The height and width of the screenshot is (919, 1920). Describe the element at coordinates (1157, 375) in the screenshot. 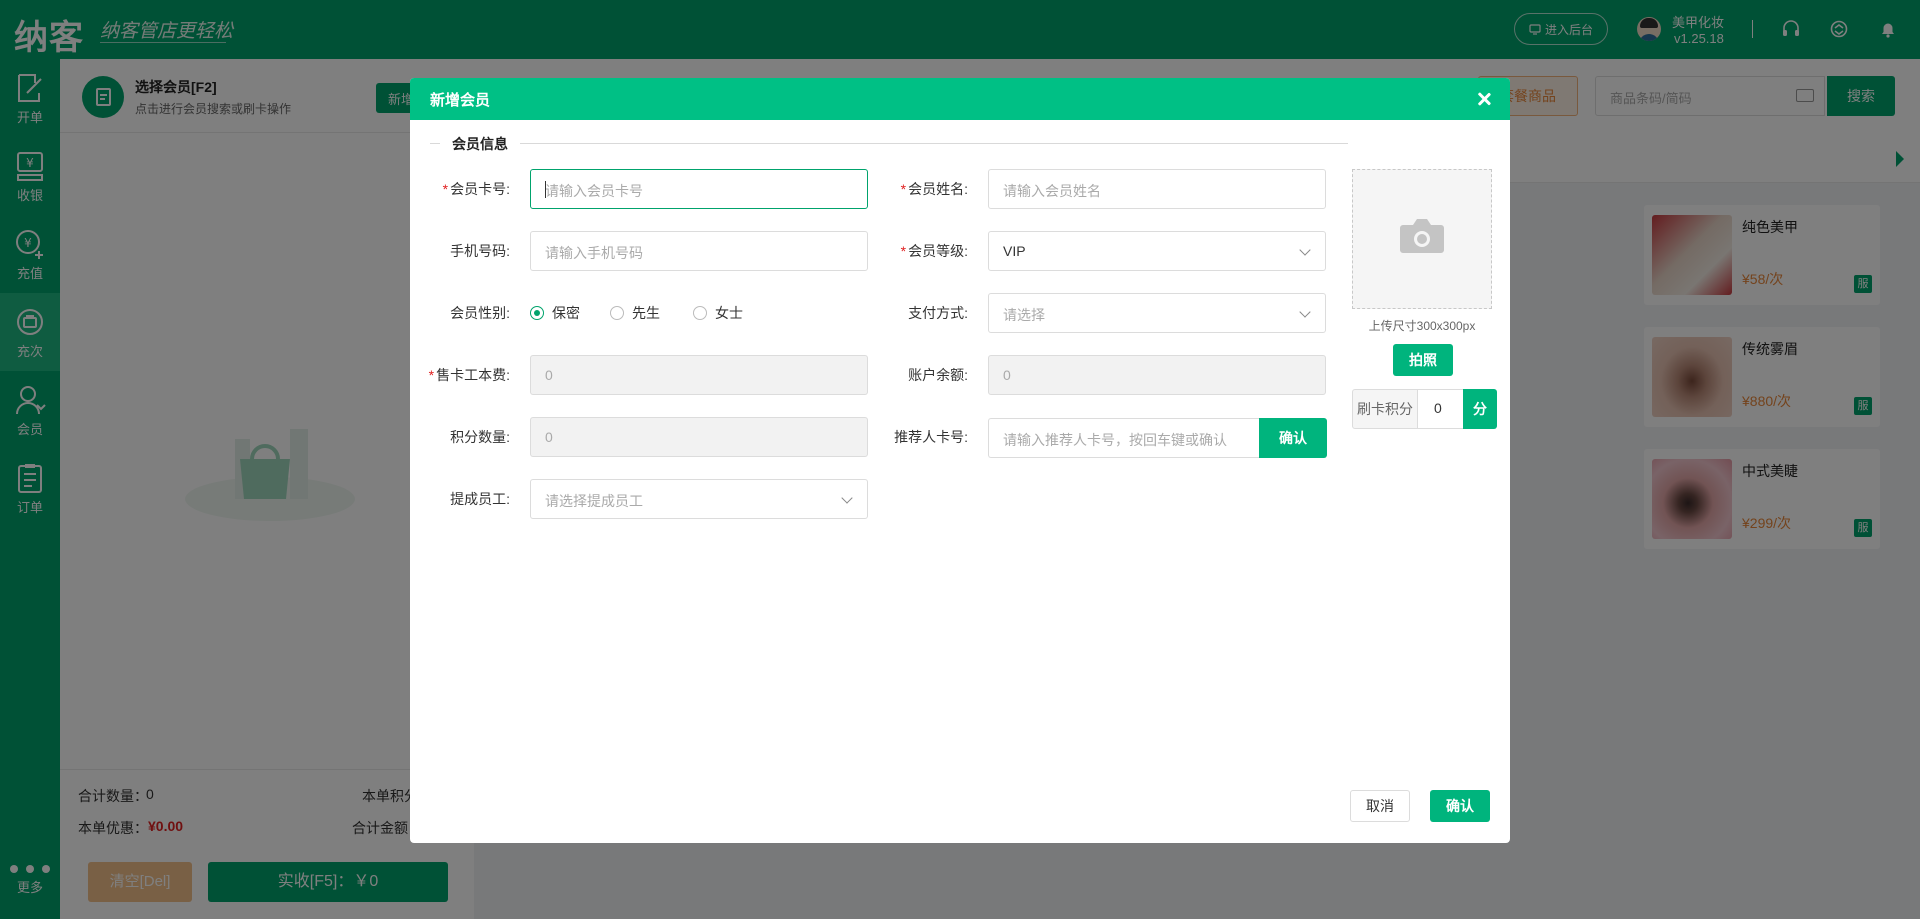

I see `balance-input: 0` at that location.